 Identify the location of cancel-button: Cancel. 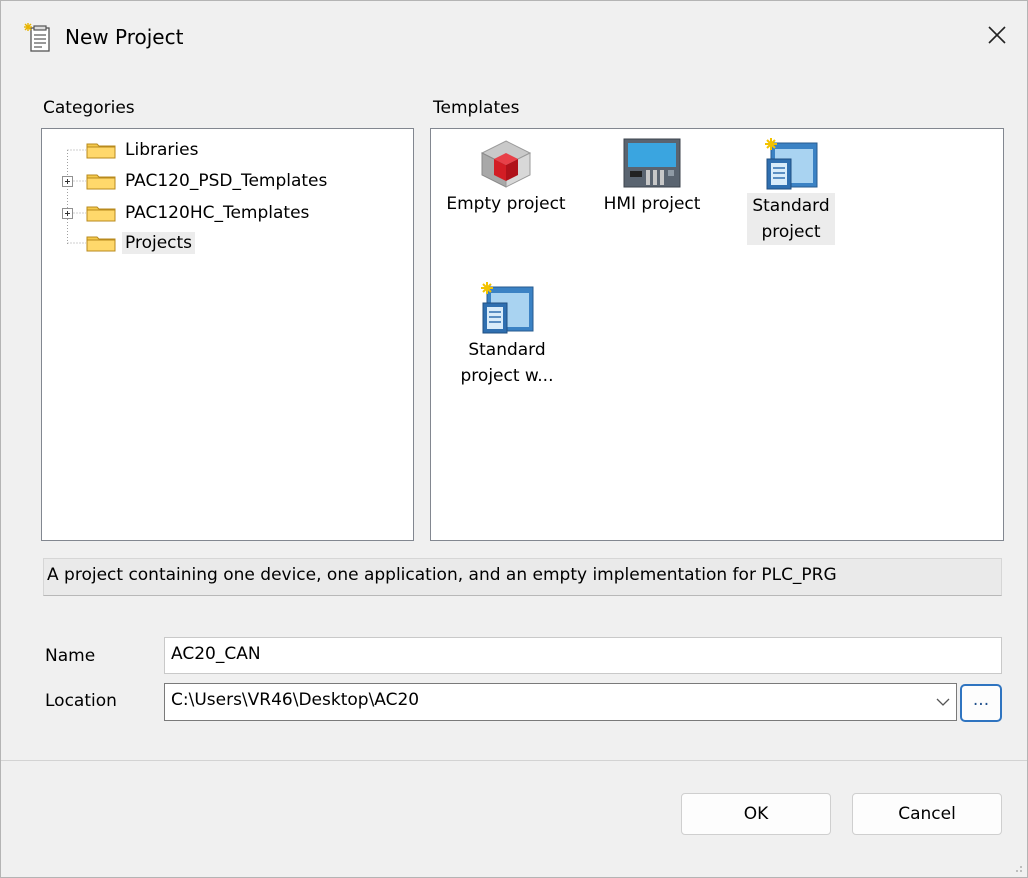
(927, 814).